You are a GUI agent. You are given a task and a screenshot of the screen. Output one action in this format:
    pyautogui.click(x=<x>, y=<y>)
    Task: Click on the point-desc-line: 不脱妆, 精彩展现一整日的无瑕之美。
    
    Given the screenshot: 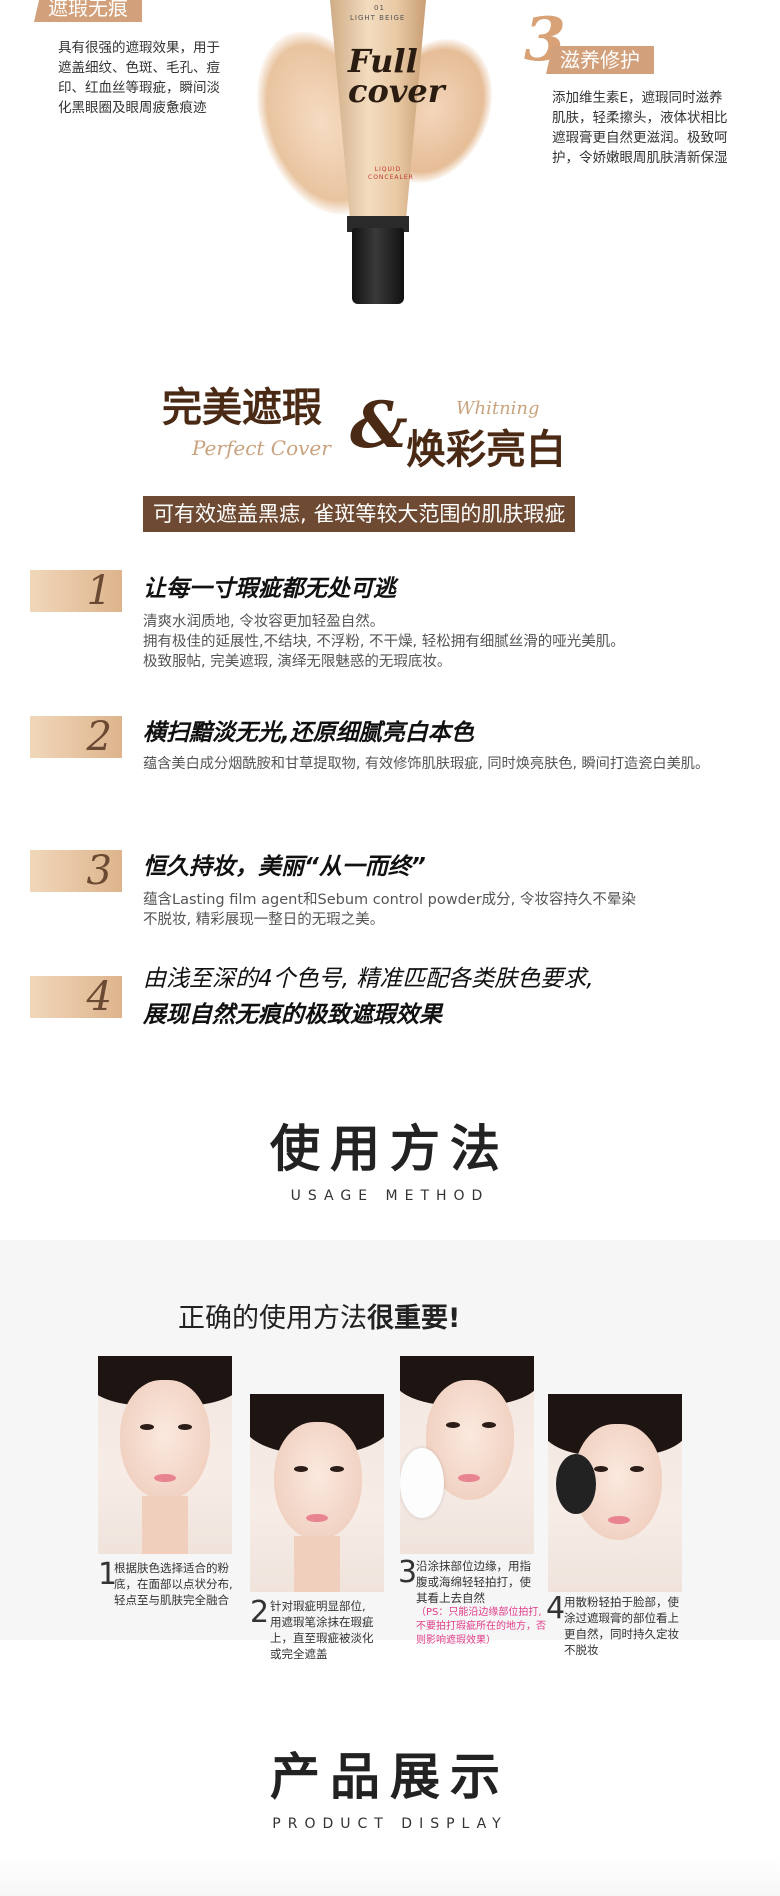 What is the action you would take?
    pyautogui.click(x=264, y=920)
    